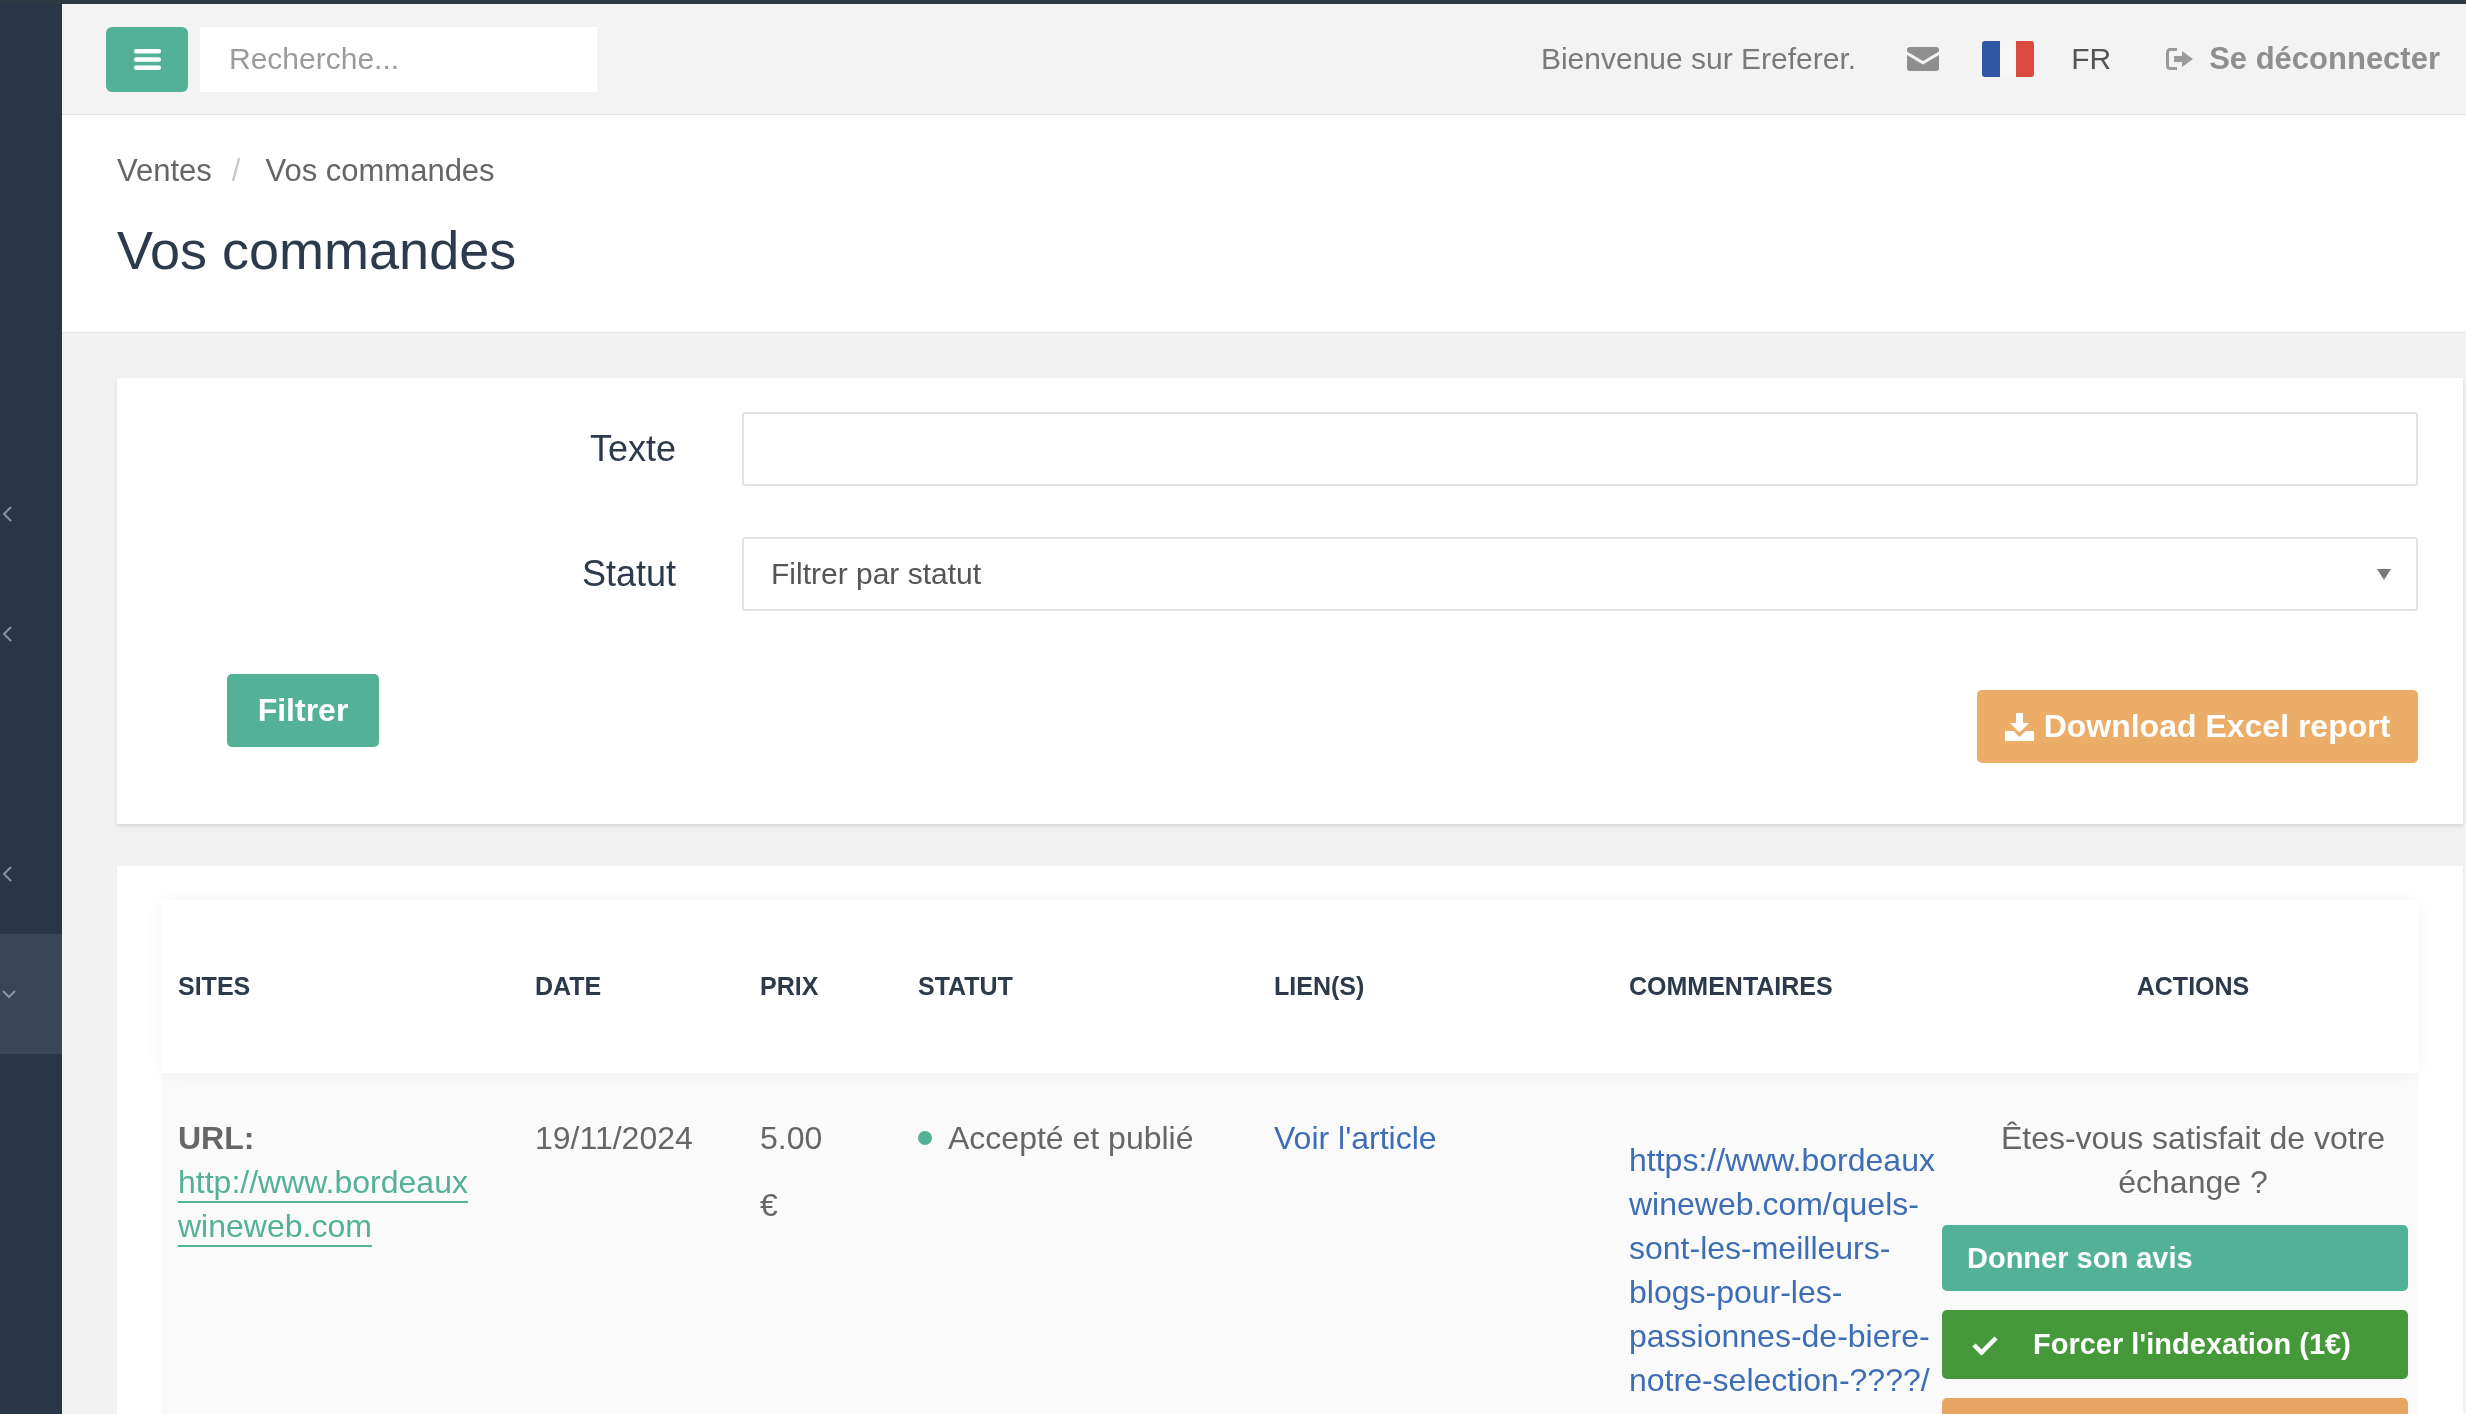  Describe the element at coordinates (2180, 59) in the screenshot. I see `logout-icon` at that location.